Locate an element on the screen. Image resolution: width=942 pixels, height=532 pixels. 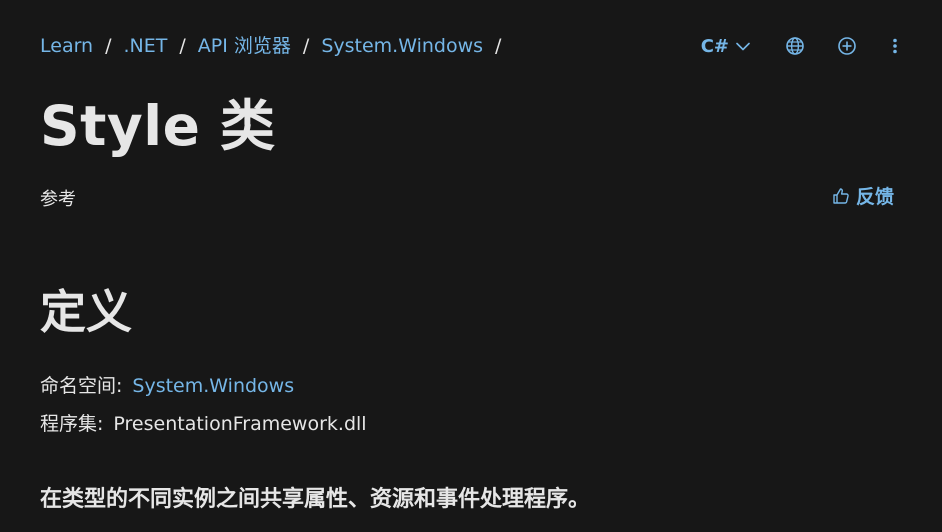
thumbs-up-icon is located at coordinates (841, 195).